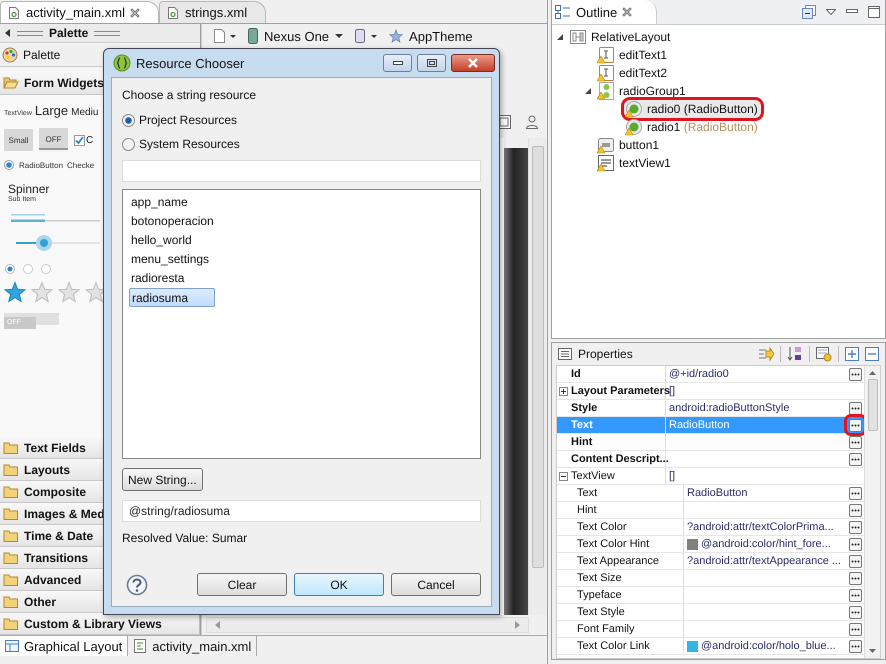 This screenshot has width=886, height=664. What do you see at coordinates (212, 12) in the screenshot?
I see `editor-tab: strings.xml` at bounding box center [212, 12].